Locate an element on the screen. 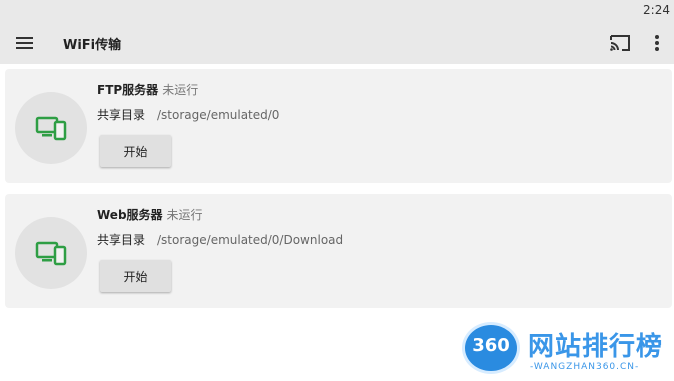  ftp-start-button: 开始 is located at coordinates (135, 151).